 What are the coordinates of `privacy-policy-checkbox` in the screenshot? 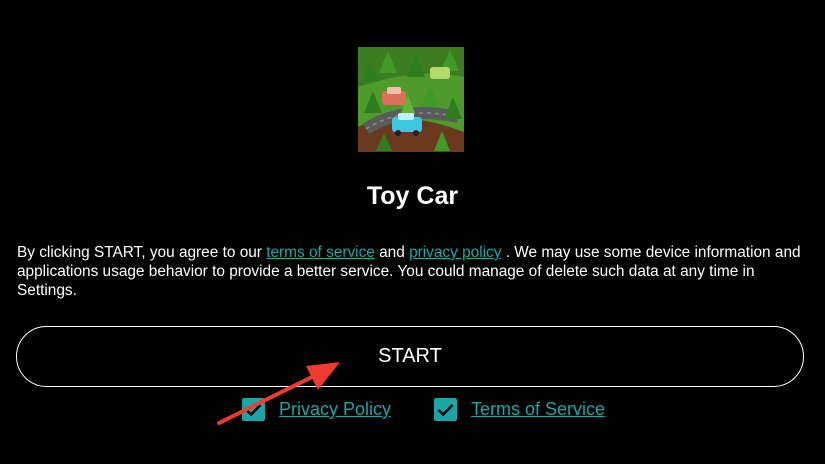 It's located at (253, 409).